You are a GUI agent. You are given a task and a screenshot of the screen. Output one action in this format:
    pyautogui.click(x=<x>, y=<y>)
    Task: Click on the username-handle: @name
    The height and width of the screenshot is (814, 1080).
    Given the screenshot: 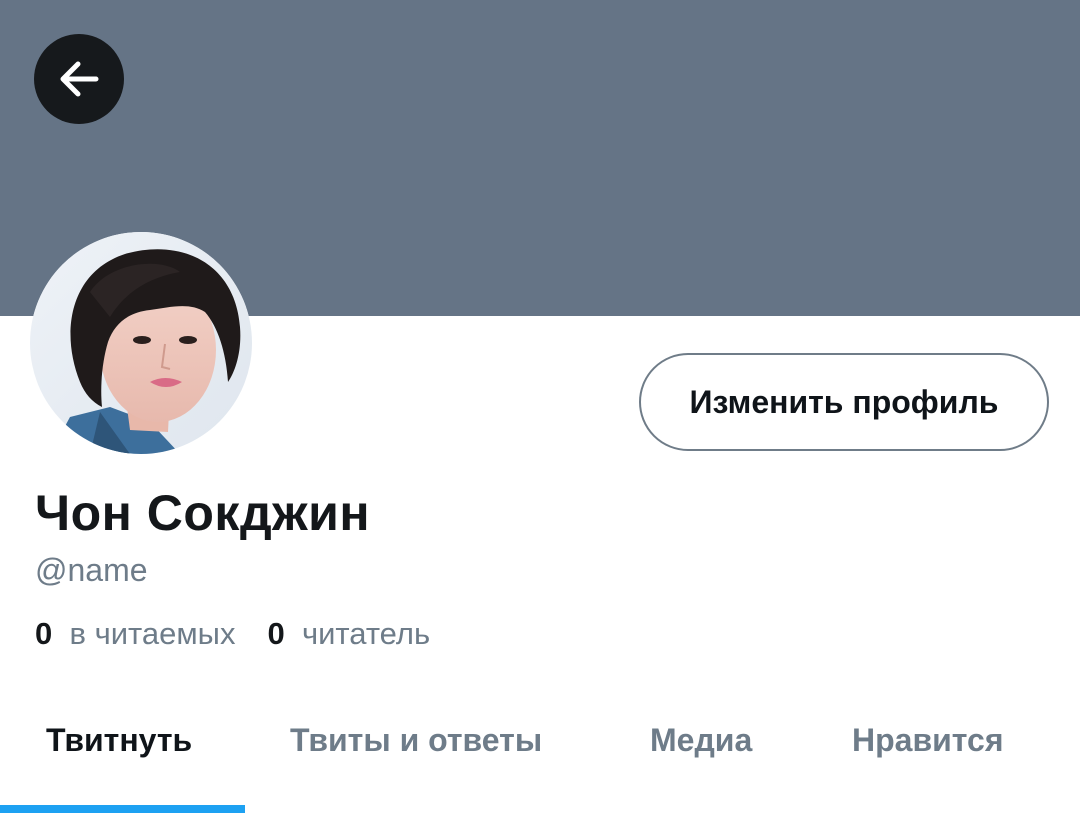 What is the action you would take?
    pyautogui.click(x=91, y=570)
    